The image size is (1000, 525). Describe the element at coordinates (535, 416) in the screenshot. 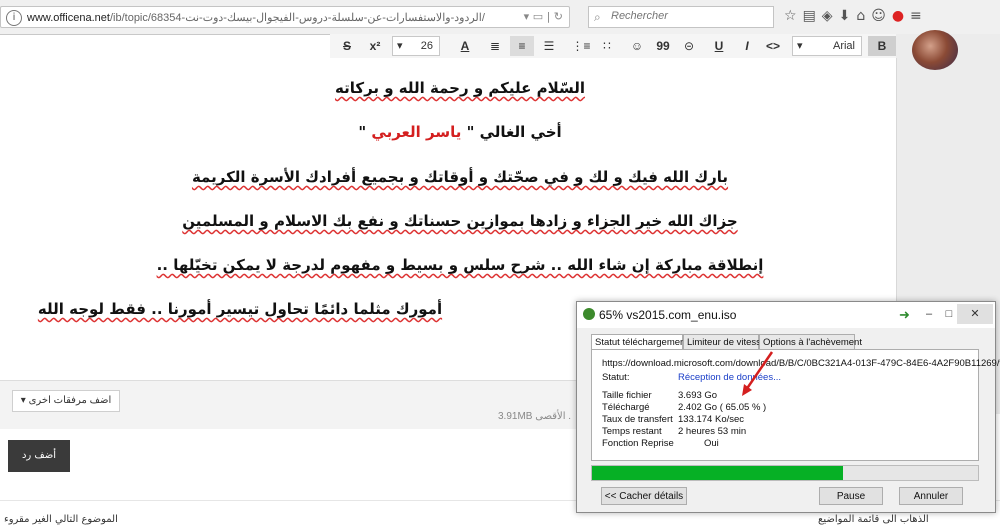

I see `max-size-text: 3.91MB الأقصى .` at that location.